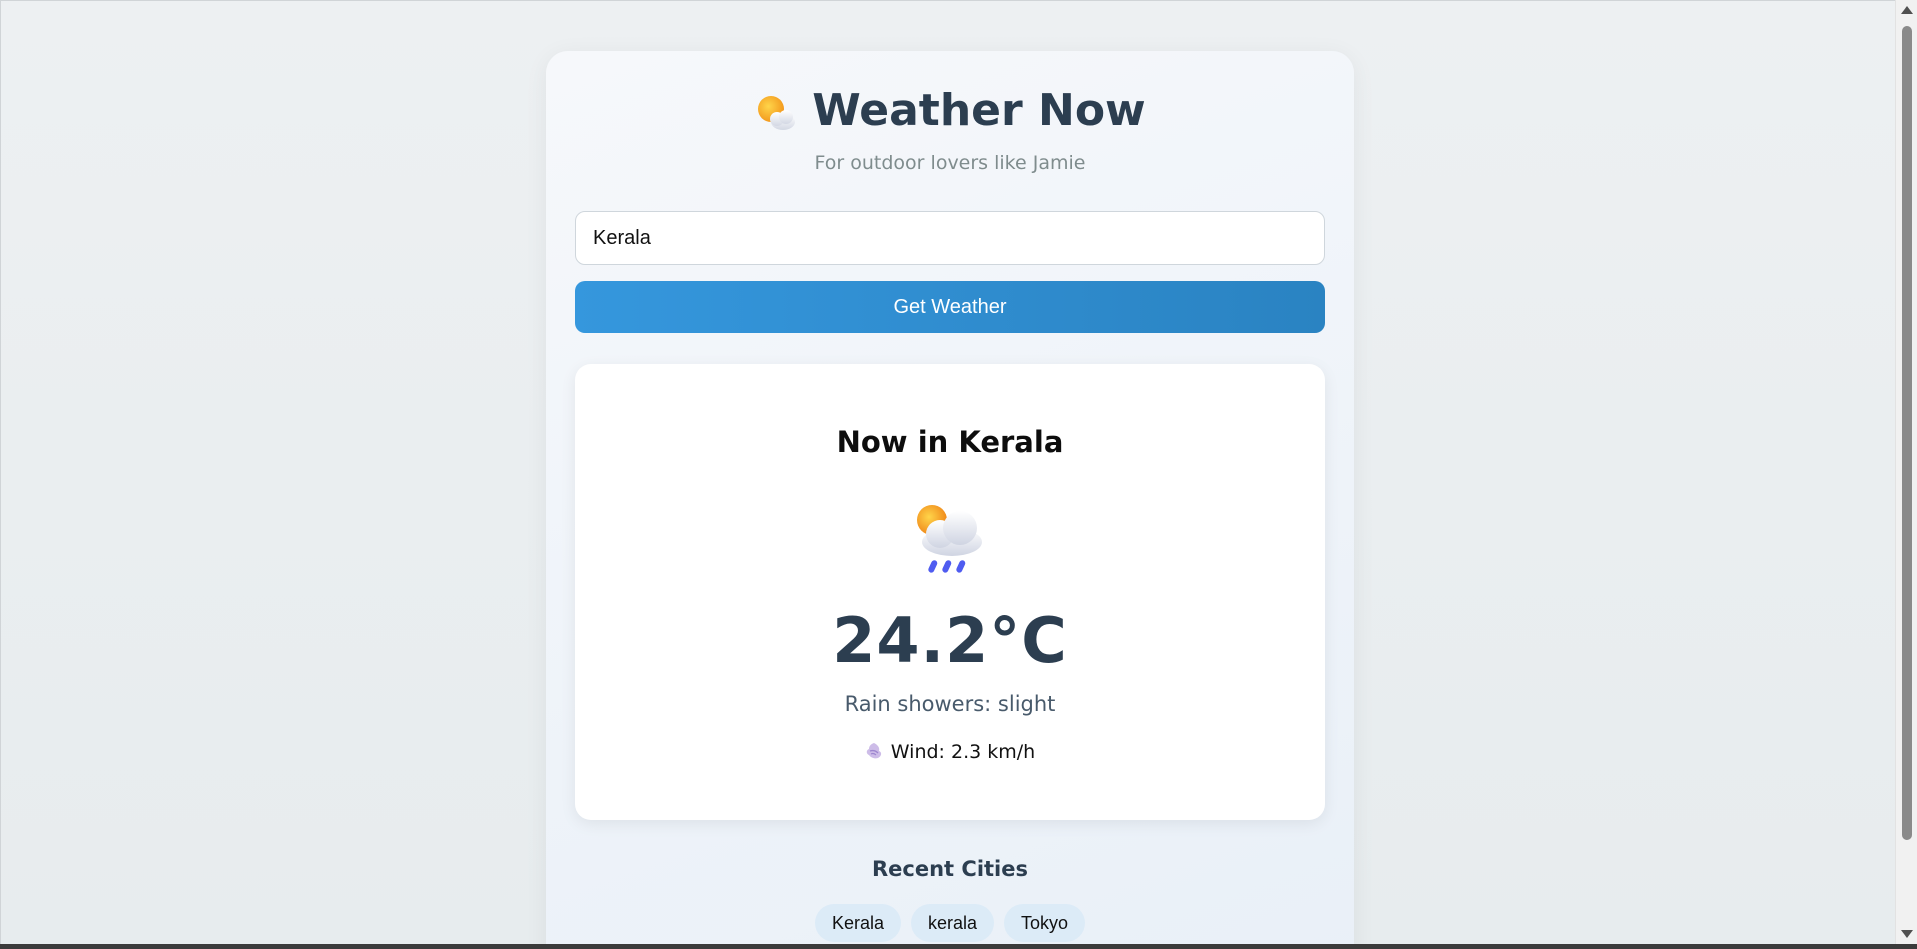 Image resolution: width=1917 pixels, height=949 pixels. Describe the element at coordinates (950, 238) in the screenshot. I see `city-search-input` at that location.